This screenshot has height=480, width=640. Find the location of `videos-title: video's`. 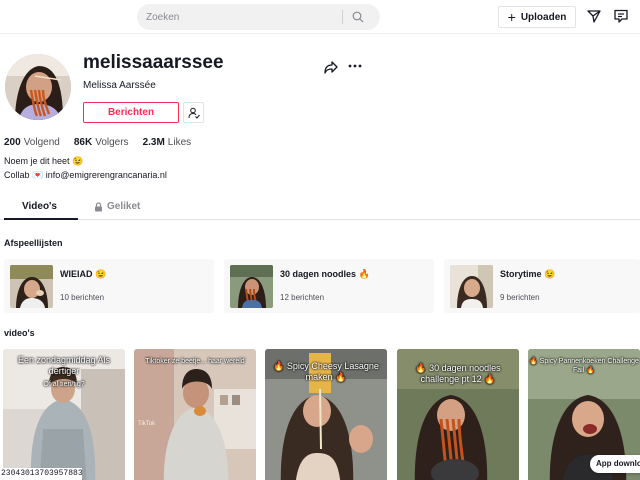

videos-title: video's is located at coordinates (19, 333).